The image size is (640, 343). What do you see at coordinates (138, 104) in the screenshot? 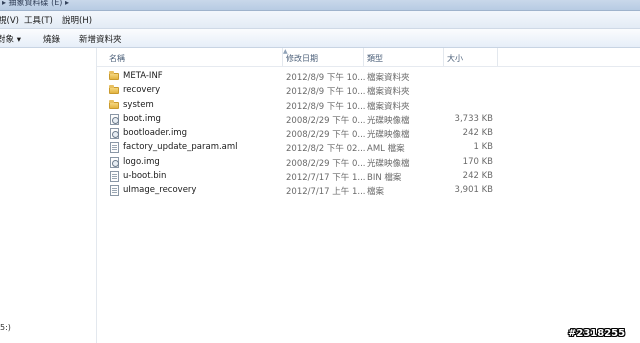
I see `file-name: system` at bounding box center [138, 104].